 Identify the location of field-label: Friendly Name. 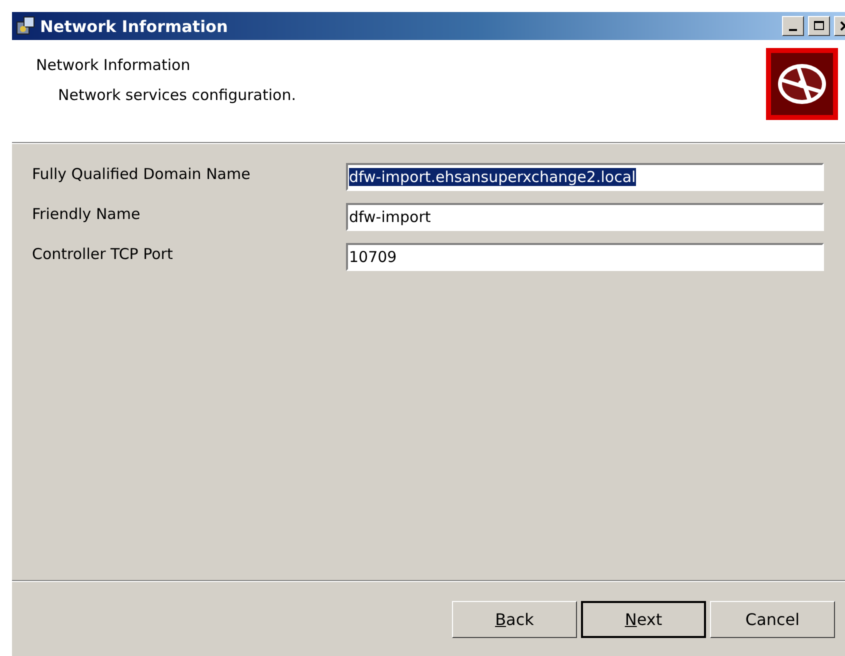
(87, 214).